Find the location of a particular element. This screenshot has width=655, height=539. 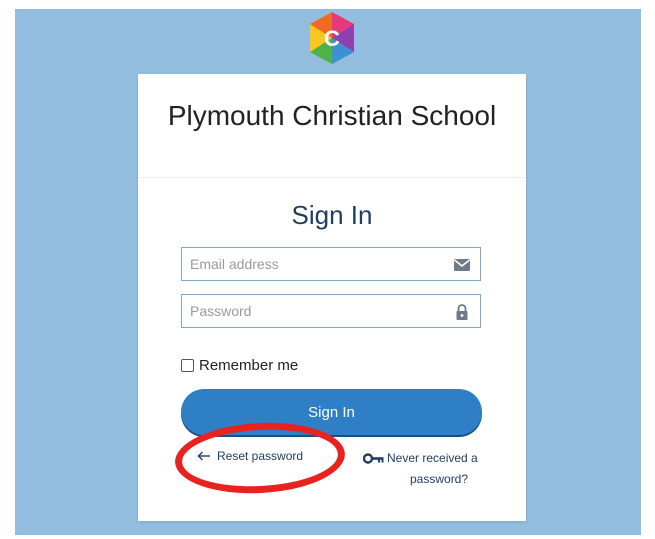

hexagon-c-logo-icon: C is located at coordinates (332, 38).